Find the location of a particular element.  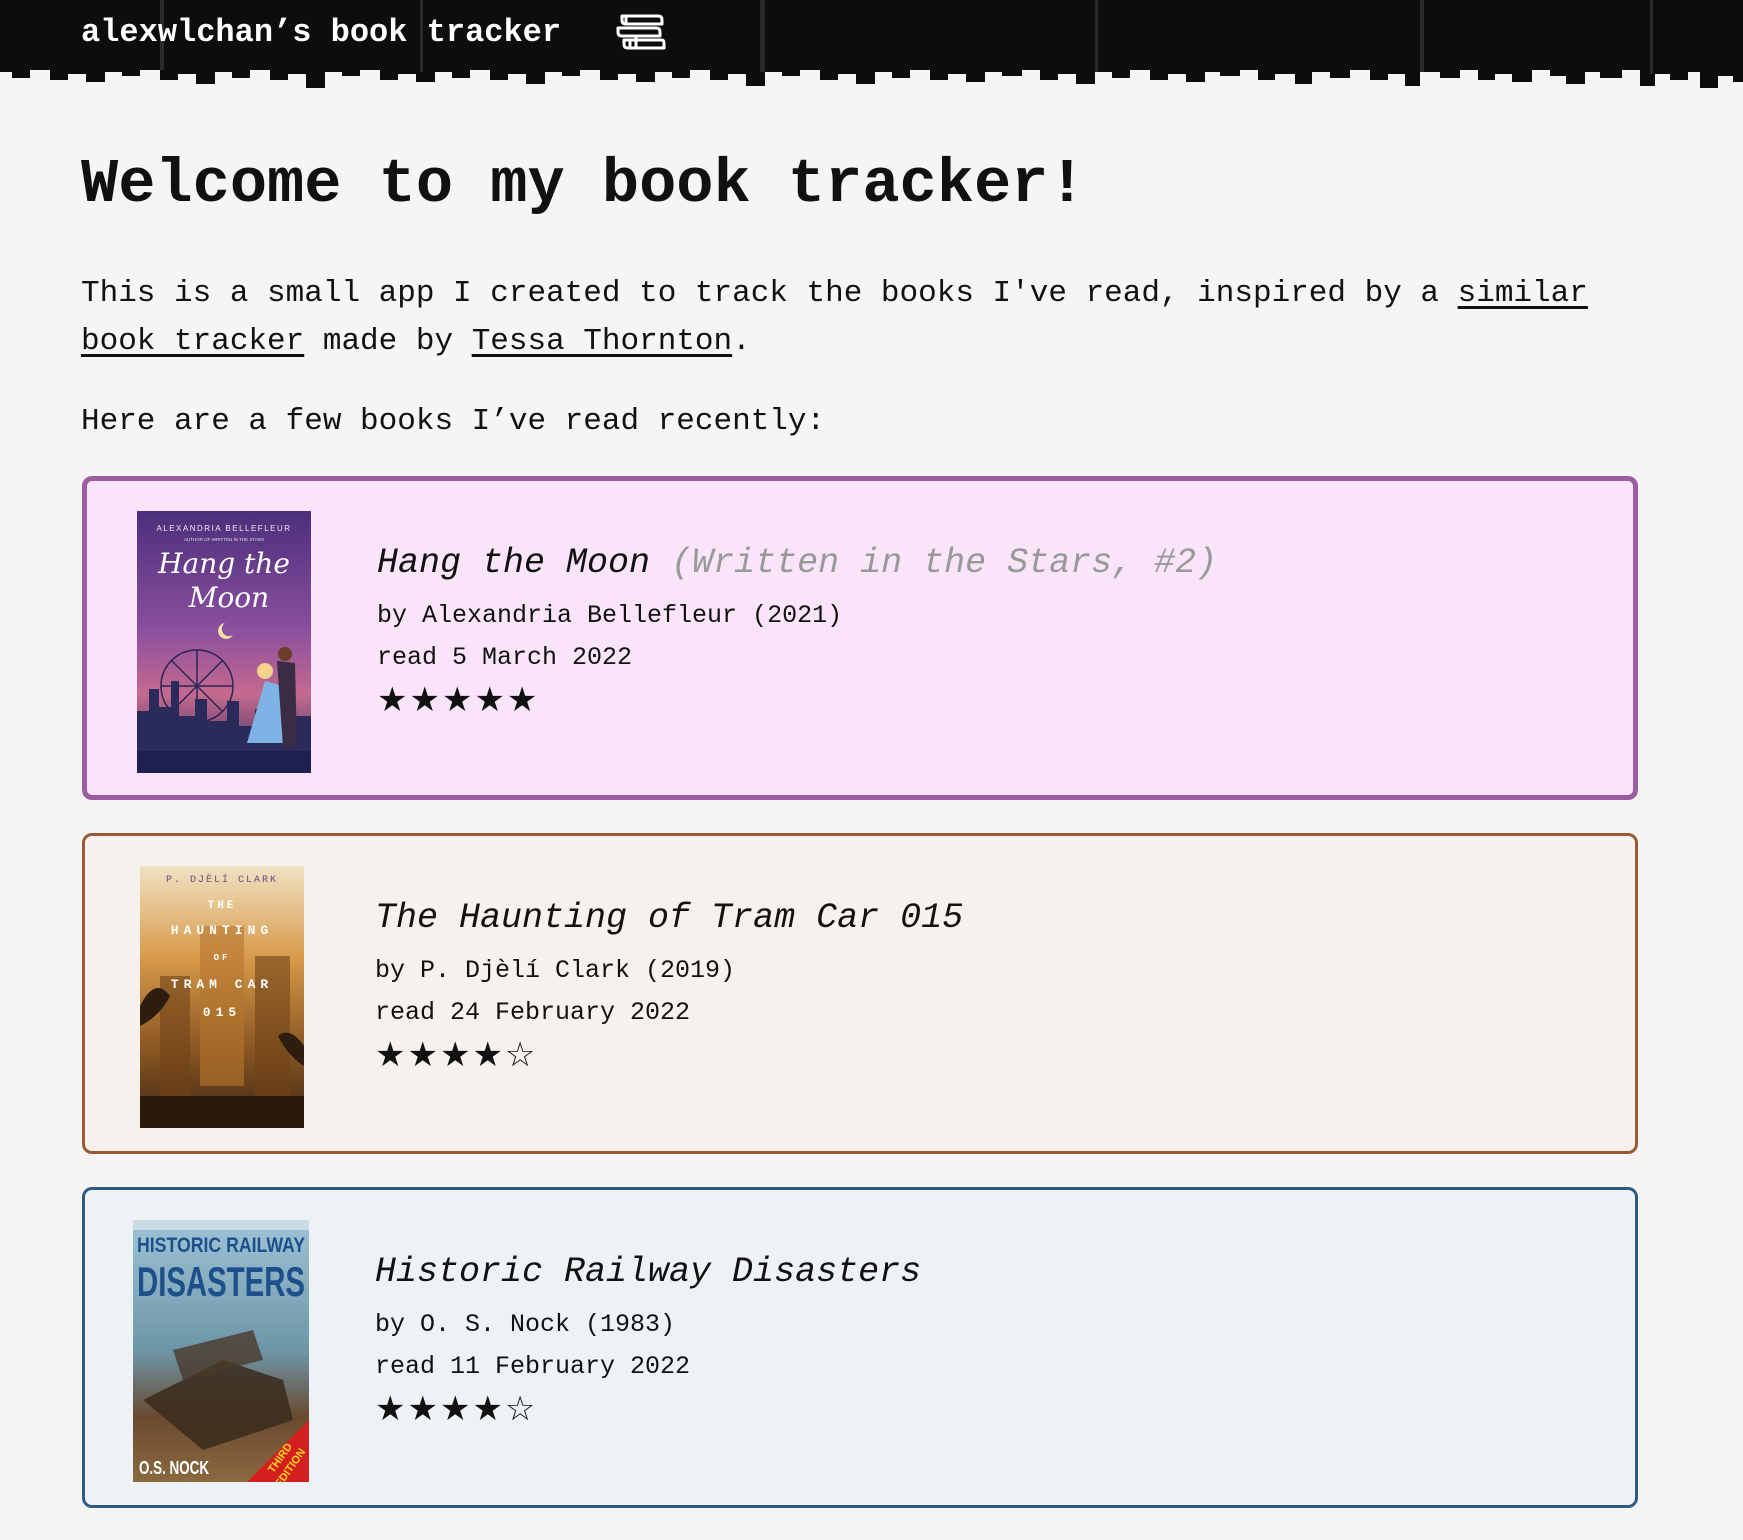

books-icon is located at coordinates (641, 32).